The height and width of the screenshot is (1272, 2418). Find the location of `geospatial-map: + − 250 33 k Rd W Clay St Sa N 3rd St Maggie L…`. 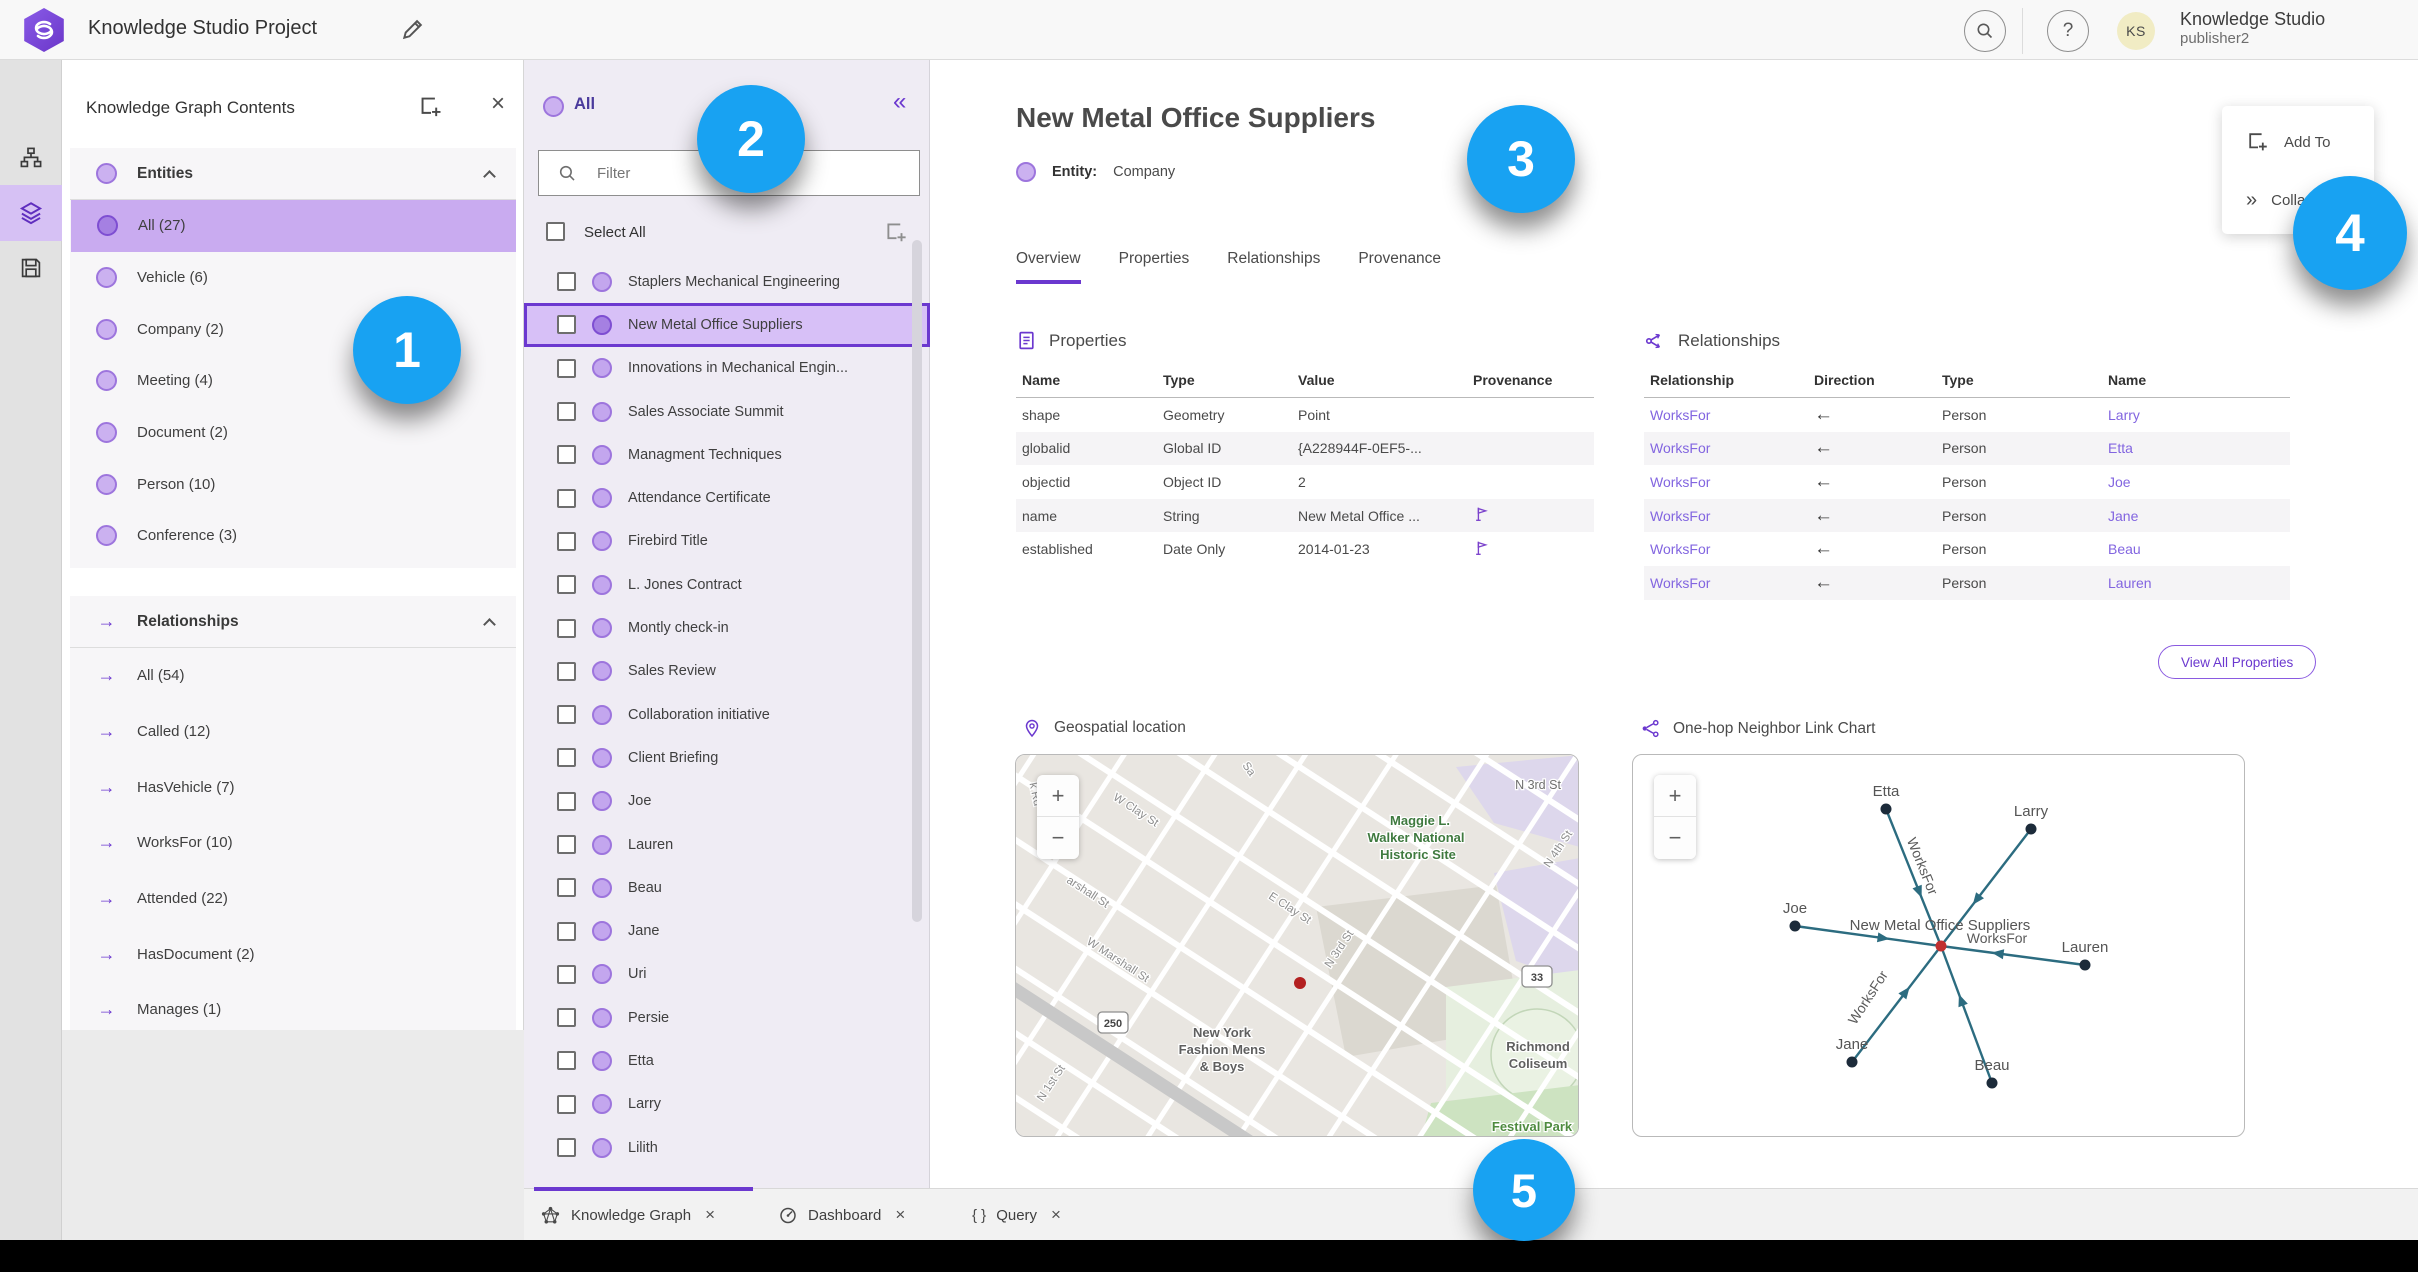

geospatial-map: + − 250 33 k Rd W Clay St Sa N 3rd St Maggie L… is located at coordinates (1297, 945).